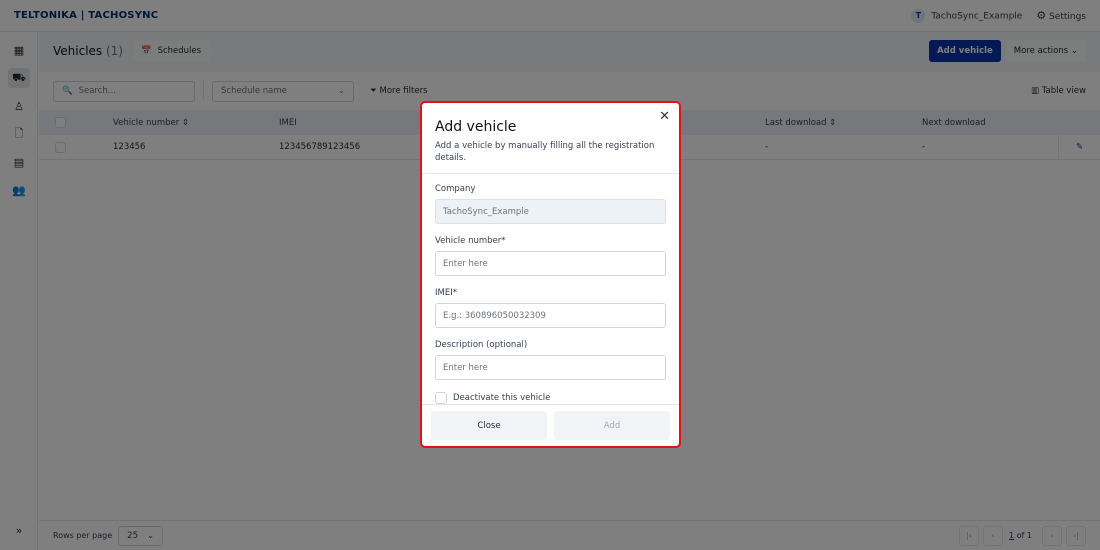 Image resolution: width=1100 pixels, height=550 pixels. Describe the element at coordinates (550, 398) in the screenshot. I see `deactivate-checkbox: Deactivate this vehicle` at that location.